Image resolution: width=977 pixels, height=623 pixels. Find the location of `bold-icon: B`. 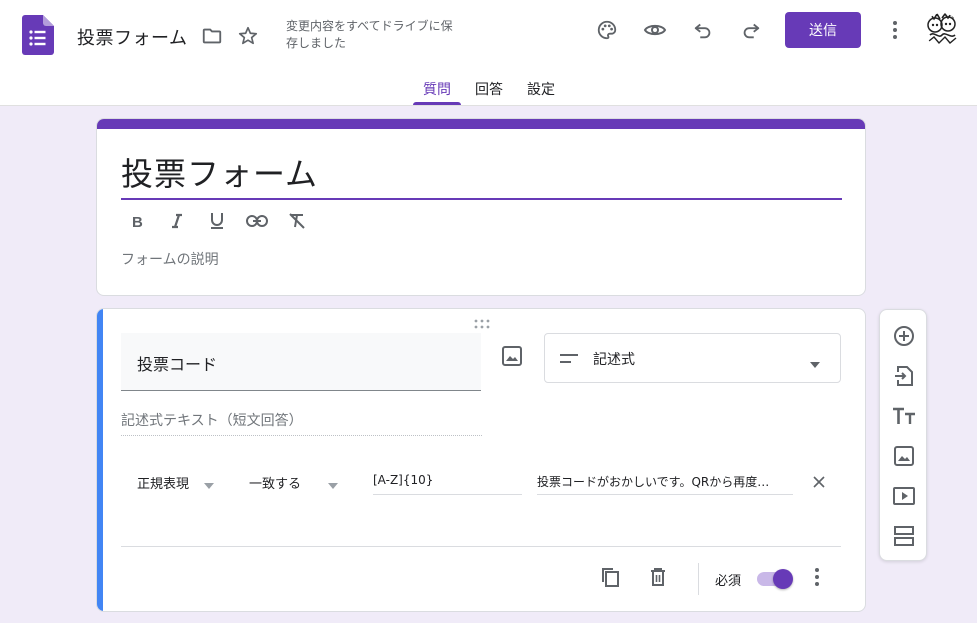

bold-icon: B is located at coordinates (137, 221).